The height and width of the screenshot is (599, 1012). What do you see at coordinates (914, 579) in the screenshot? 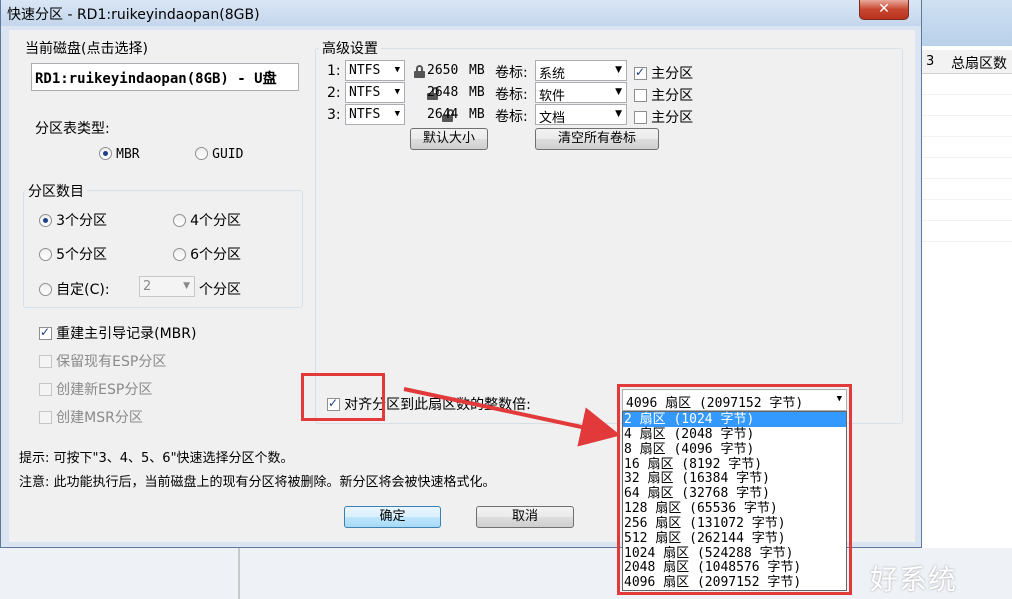
I see `watermark-logo: 好系统` at bounding box center [914, 579].